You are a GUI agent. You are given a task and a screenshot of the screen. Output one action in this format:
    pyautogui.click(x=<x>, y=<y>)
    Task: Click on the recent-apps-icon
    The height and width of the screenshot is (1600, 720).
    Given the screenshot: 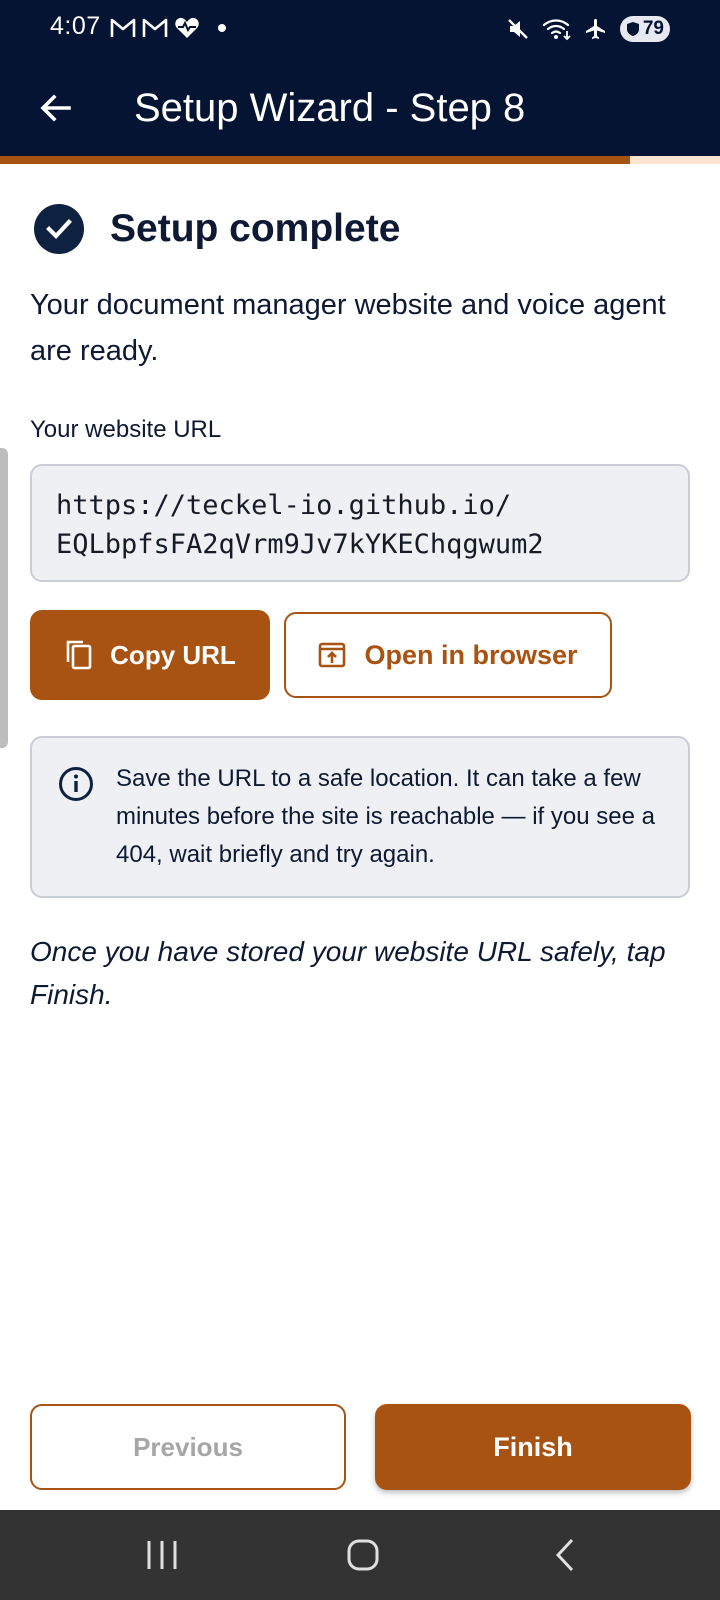 What is the action you would take?
    pyautogui.click(x=162, y=1555)
    